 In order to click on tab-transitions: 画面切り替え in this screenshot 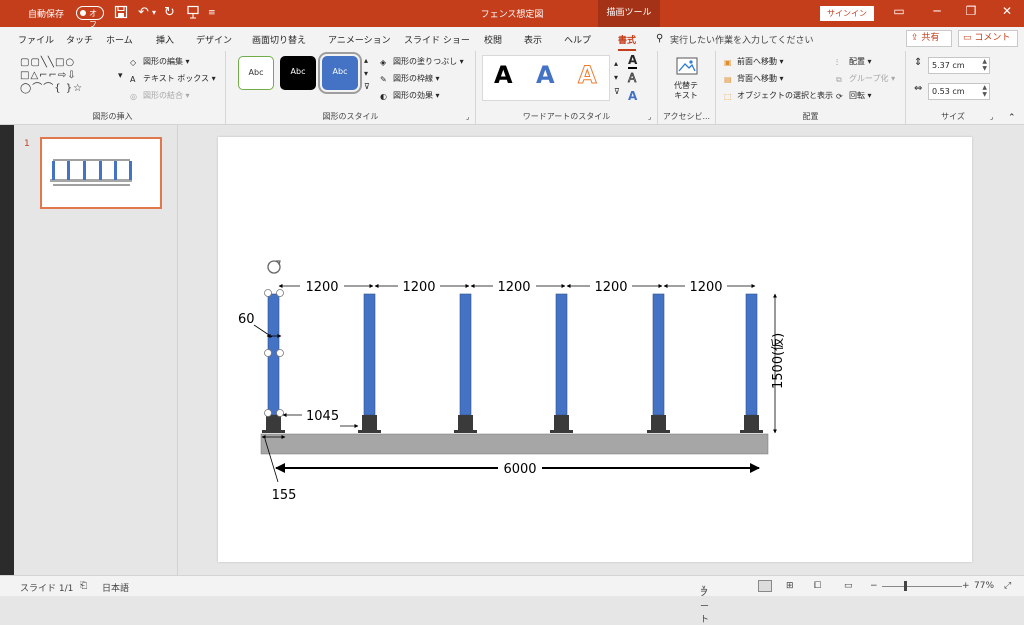, I will do `click(279, 39)`.